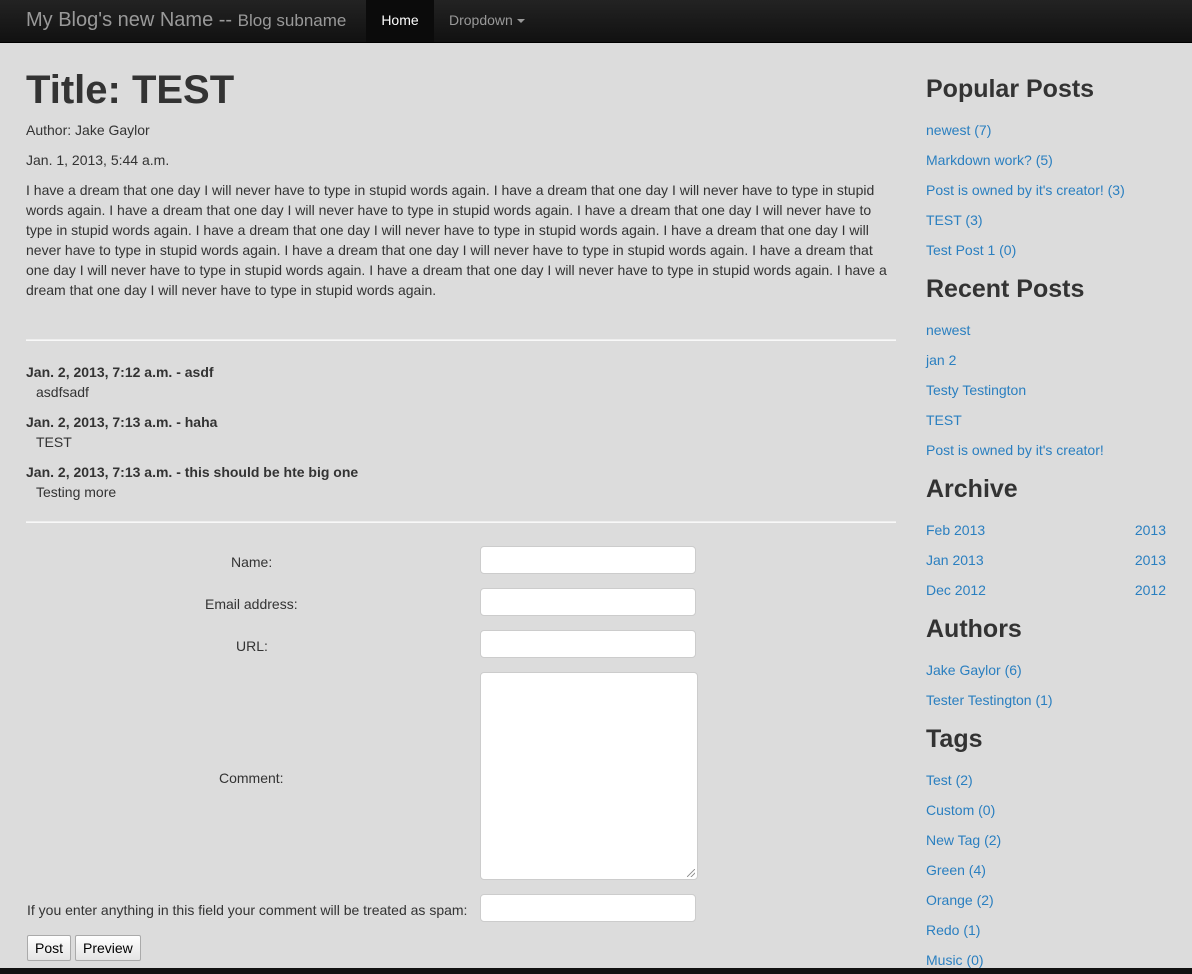  I want to click on popular-post-link: Markdown work? (5), so click(989, 160).